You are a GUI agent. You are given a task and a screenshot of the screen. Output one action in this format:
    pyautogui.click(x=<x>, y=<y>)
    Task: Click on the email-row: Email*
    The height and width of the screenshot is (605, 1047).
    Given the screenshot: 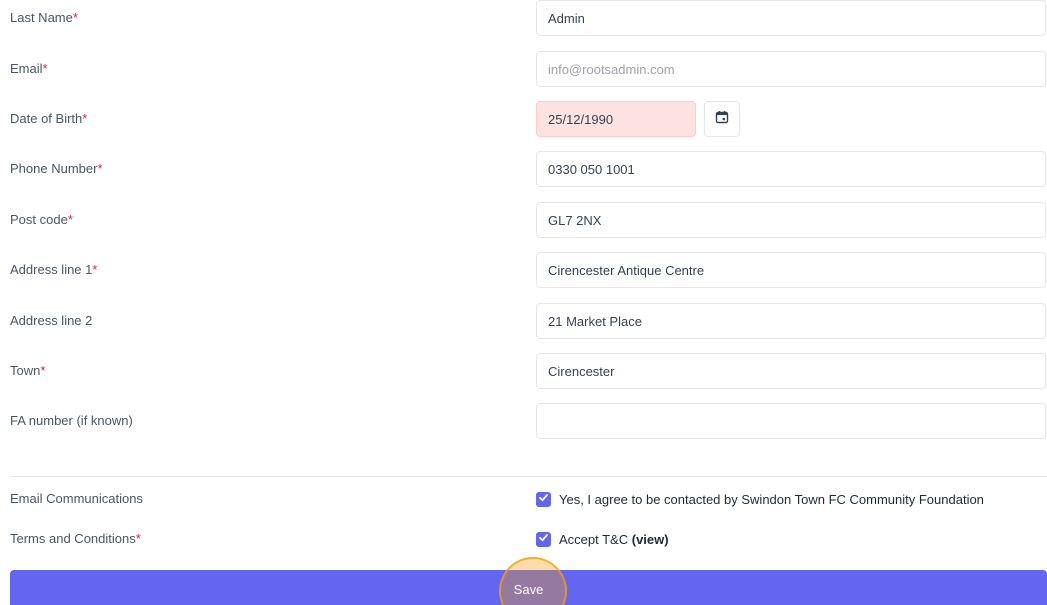 What is the action you would take?
    pyautogui.click(x=523, y=70)
    